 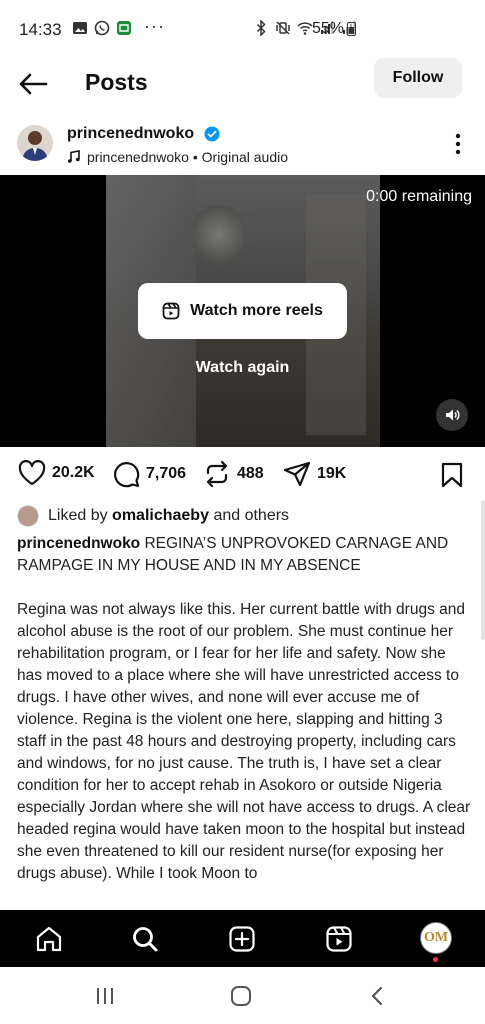 I want to click on post-actions-bar: 20.2K 7,706 488 19K, so click(x=242, y=476).